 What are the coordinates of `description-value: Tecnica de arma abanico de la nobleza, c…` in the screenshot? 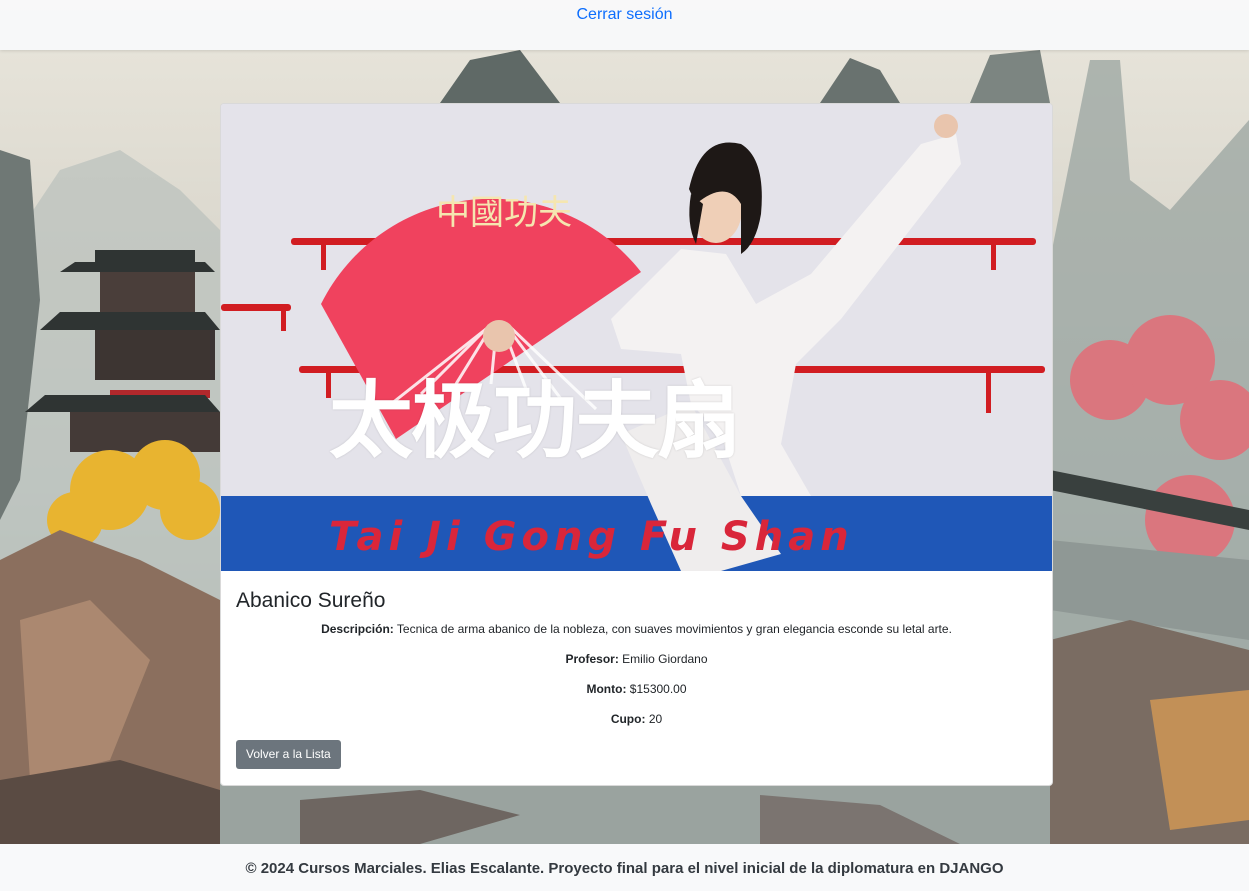 It's located at (674, 629).